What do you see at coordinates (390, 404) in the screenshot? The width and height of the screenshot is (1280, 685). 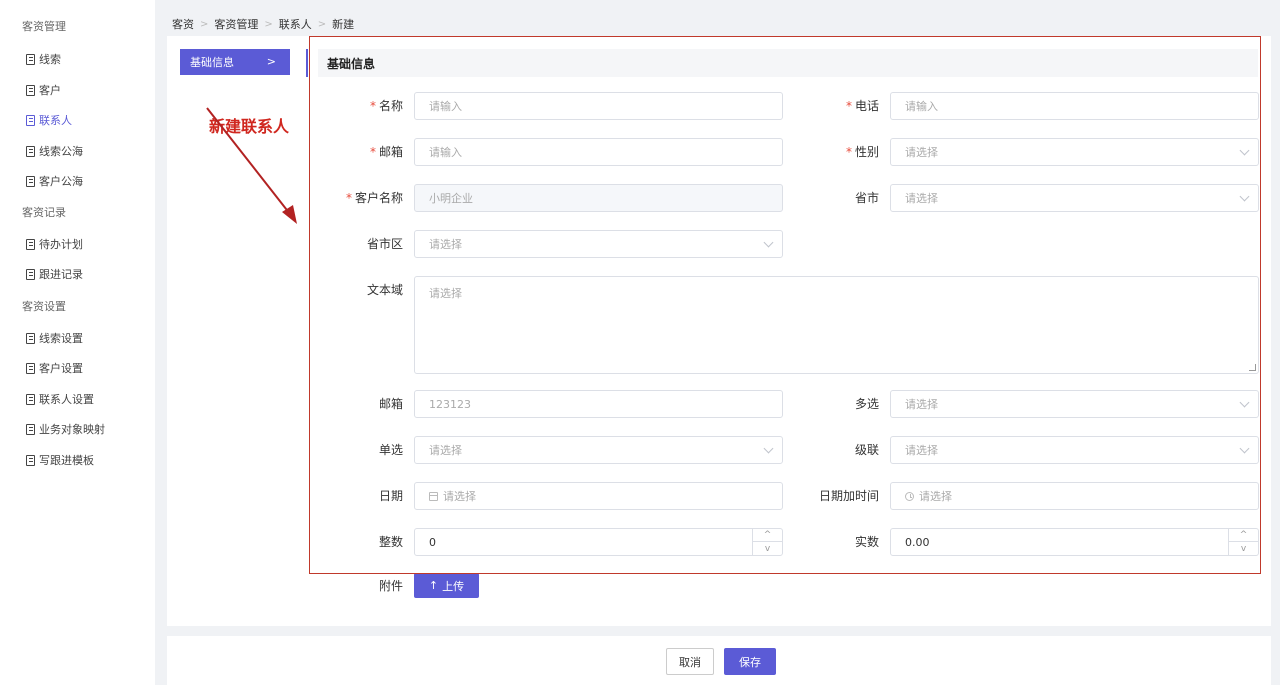 I see `email2-label: 邮箱` at bounding box center [390, 404].